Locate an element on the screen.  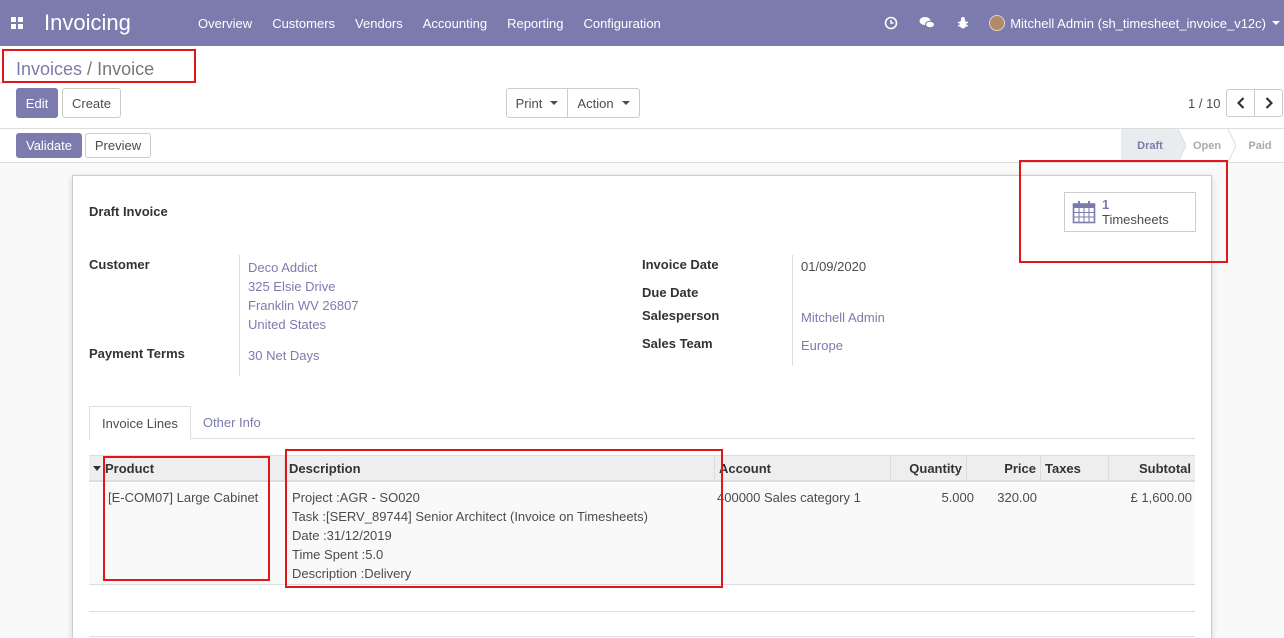
row-account: 400000 Sales category 1 is located at coordinates (789, 497).